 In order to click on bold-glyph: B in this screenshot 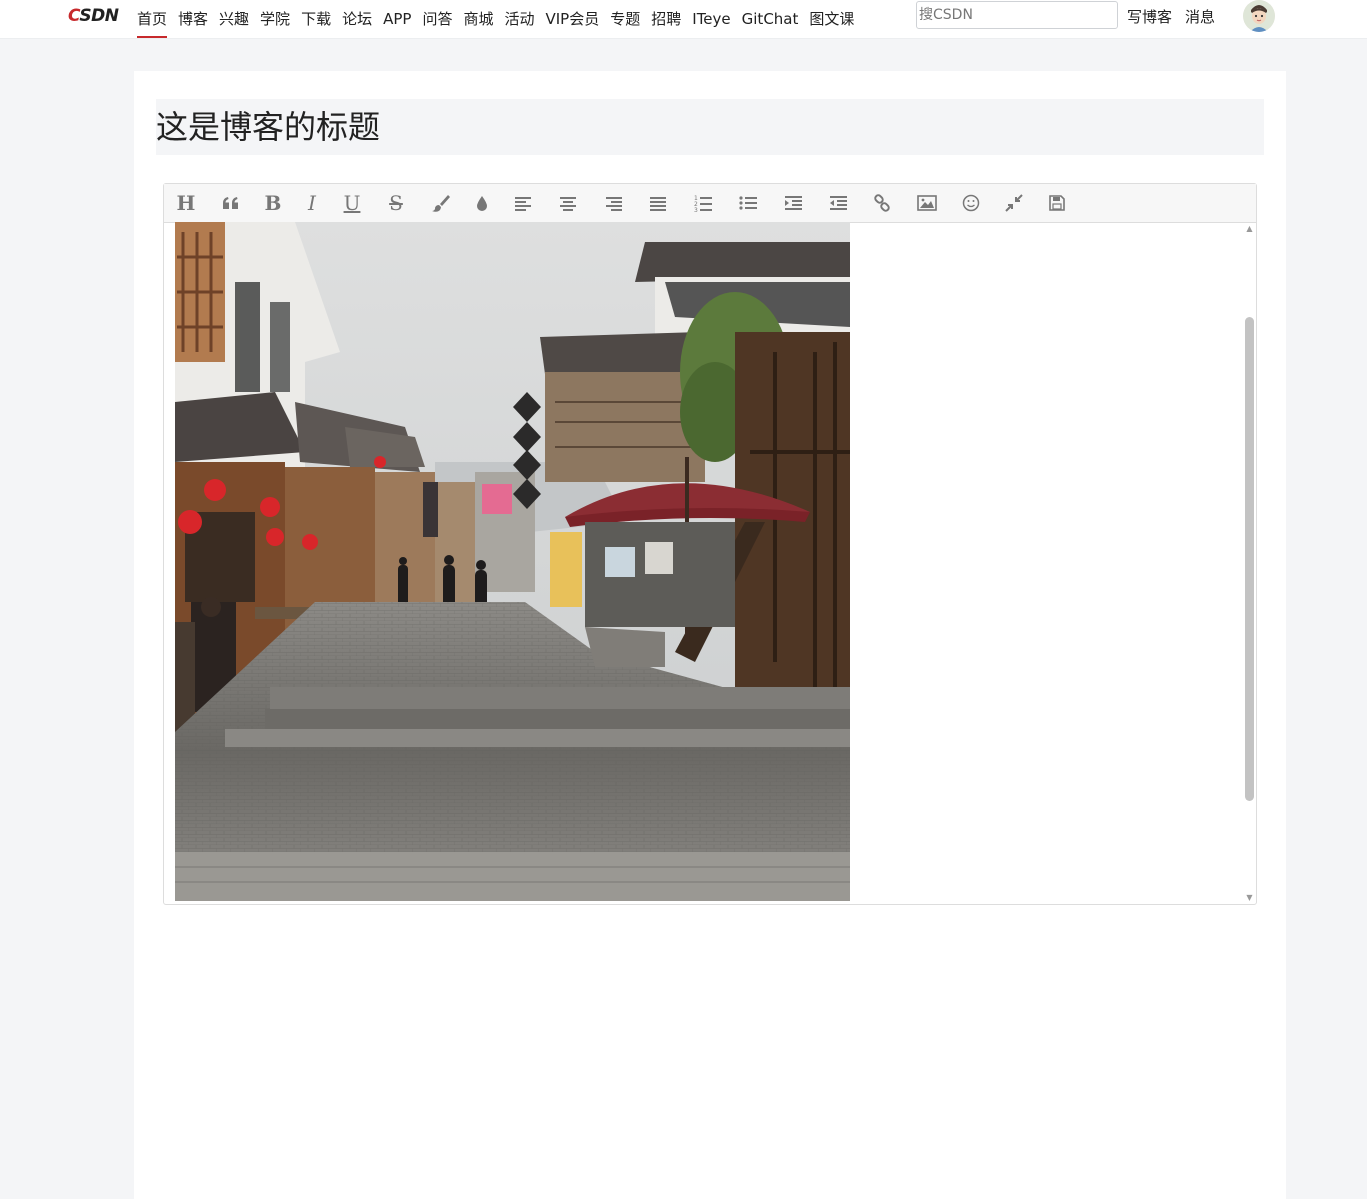, I will do `click(273, 203)`.